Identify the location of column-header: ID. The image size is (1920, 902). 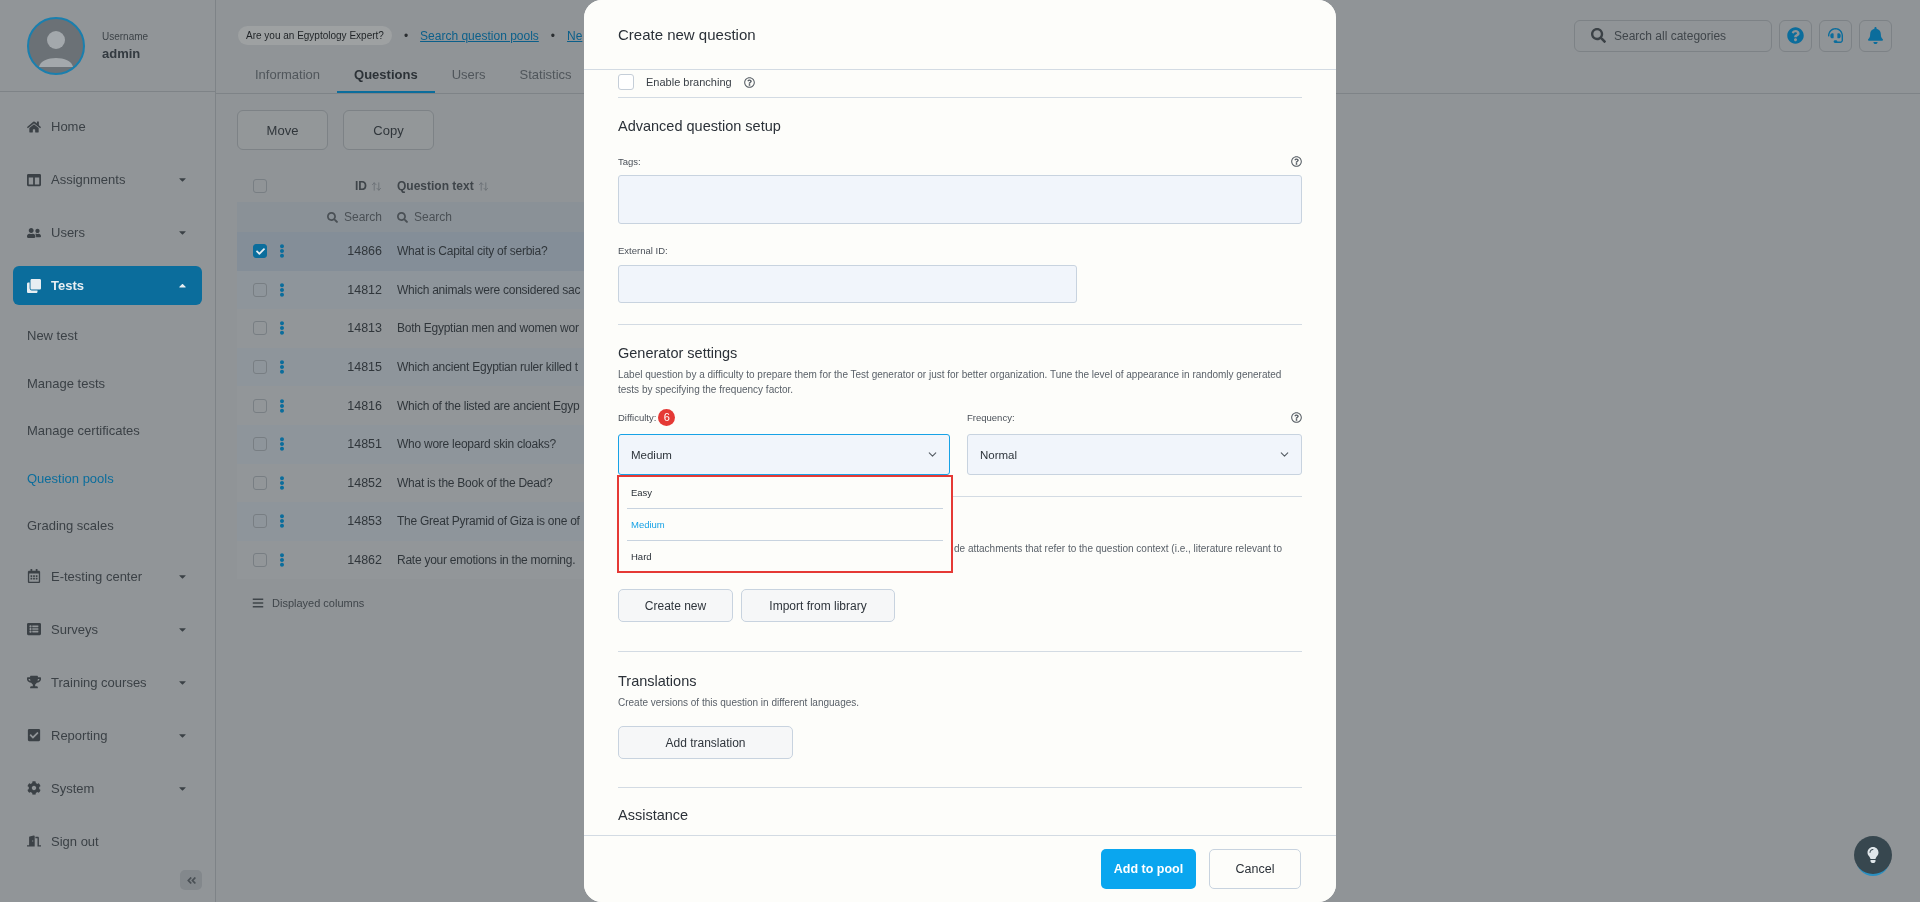
(361, 186).